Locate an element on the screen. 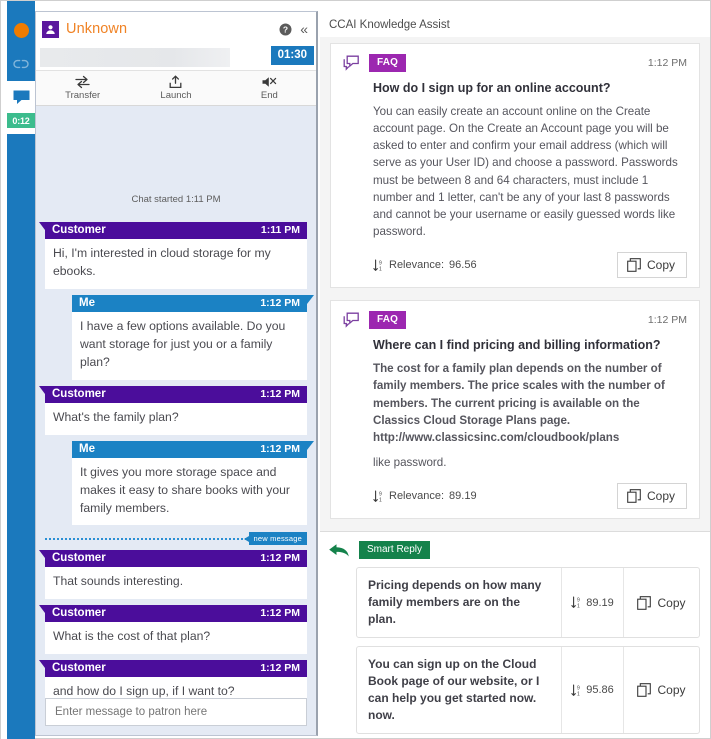  smart-reply-header: Smart Reply is located at coordinates (514, 550).